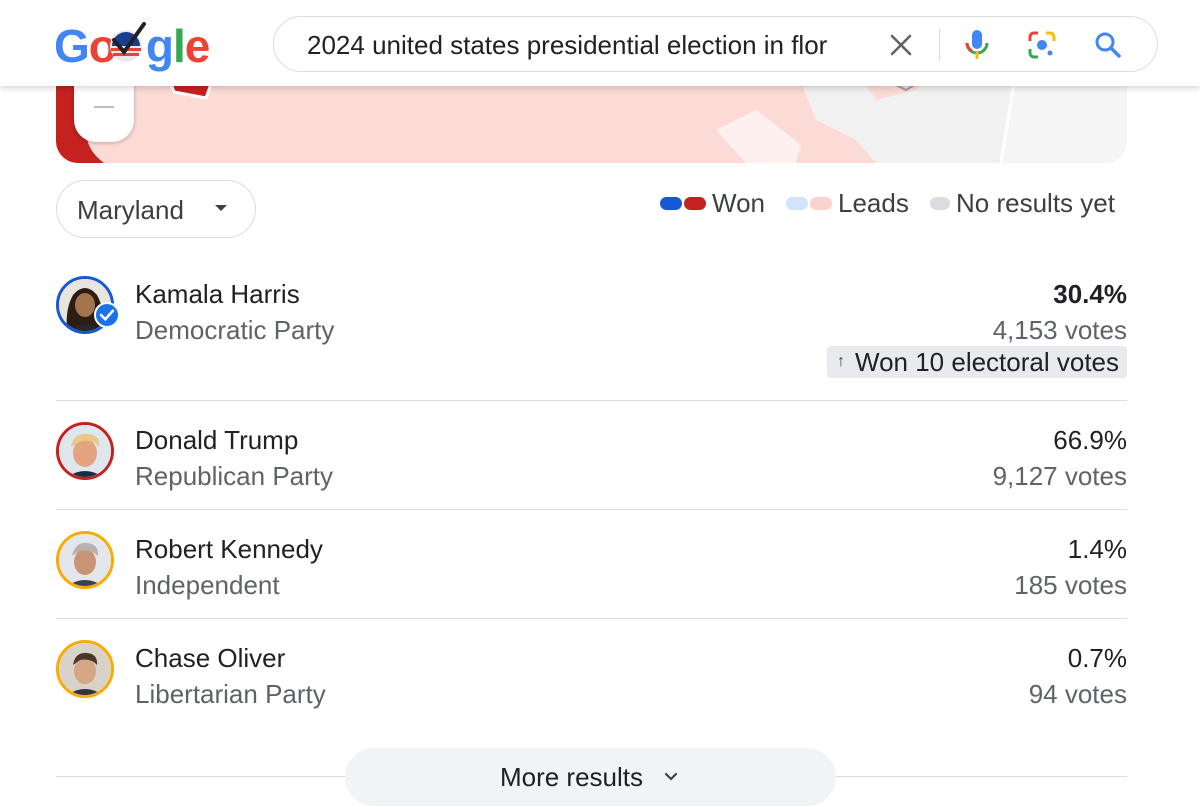  Describe the element at coordinates (1090, 440) in the screenshot. I see `candidate-percent: 66.9%` at that location.